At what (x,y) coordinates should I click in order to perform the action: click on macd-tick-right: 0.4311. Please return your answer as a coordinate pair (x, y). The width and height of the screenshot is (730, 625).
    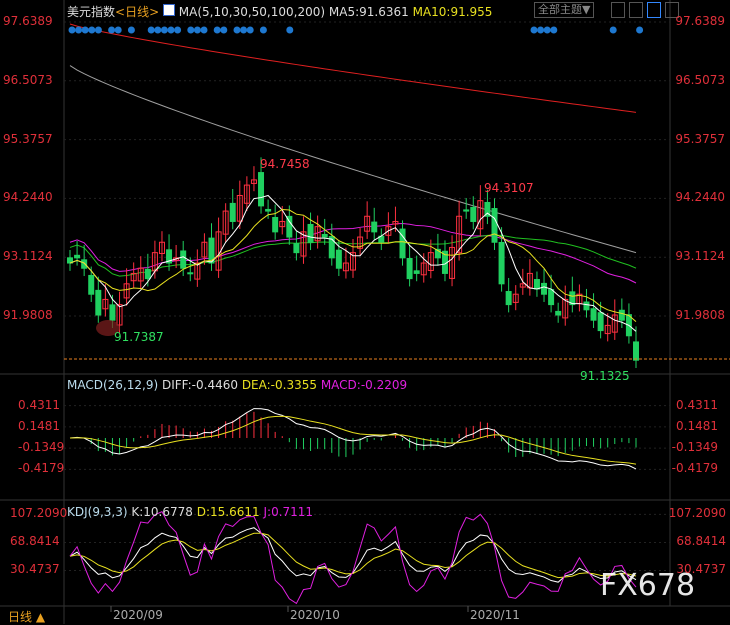
    Looking at the image, I should click on (697, 404).